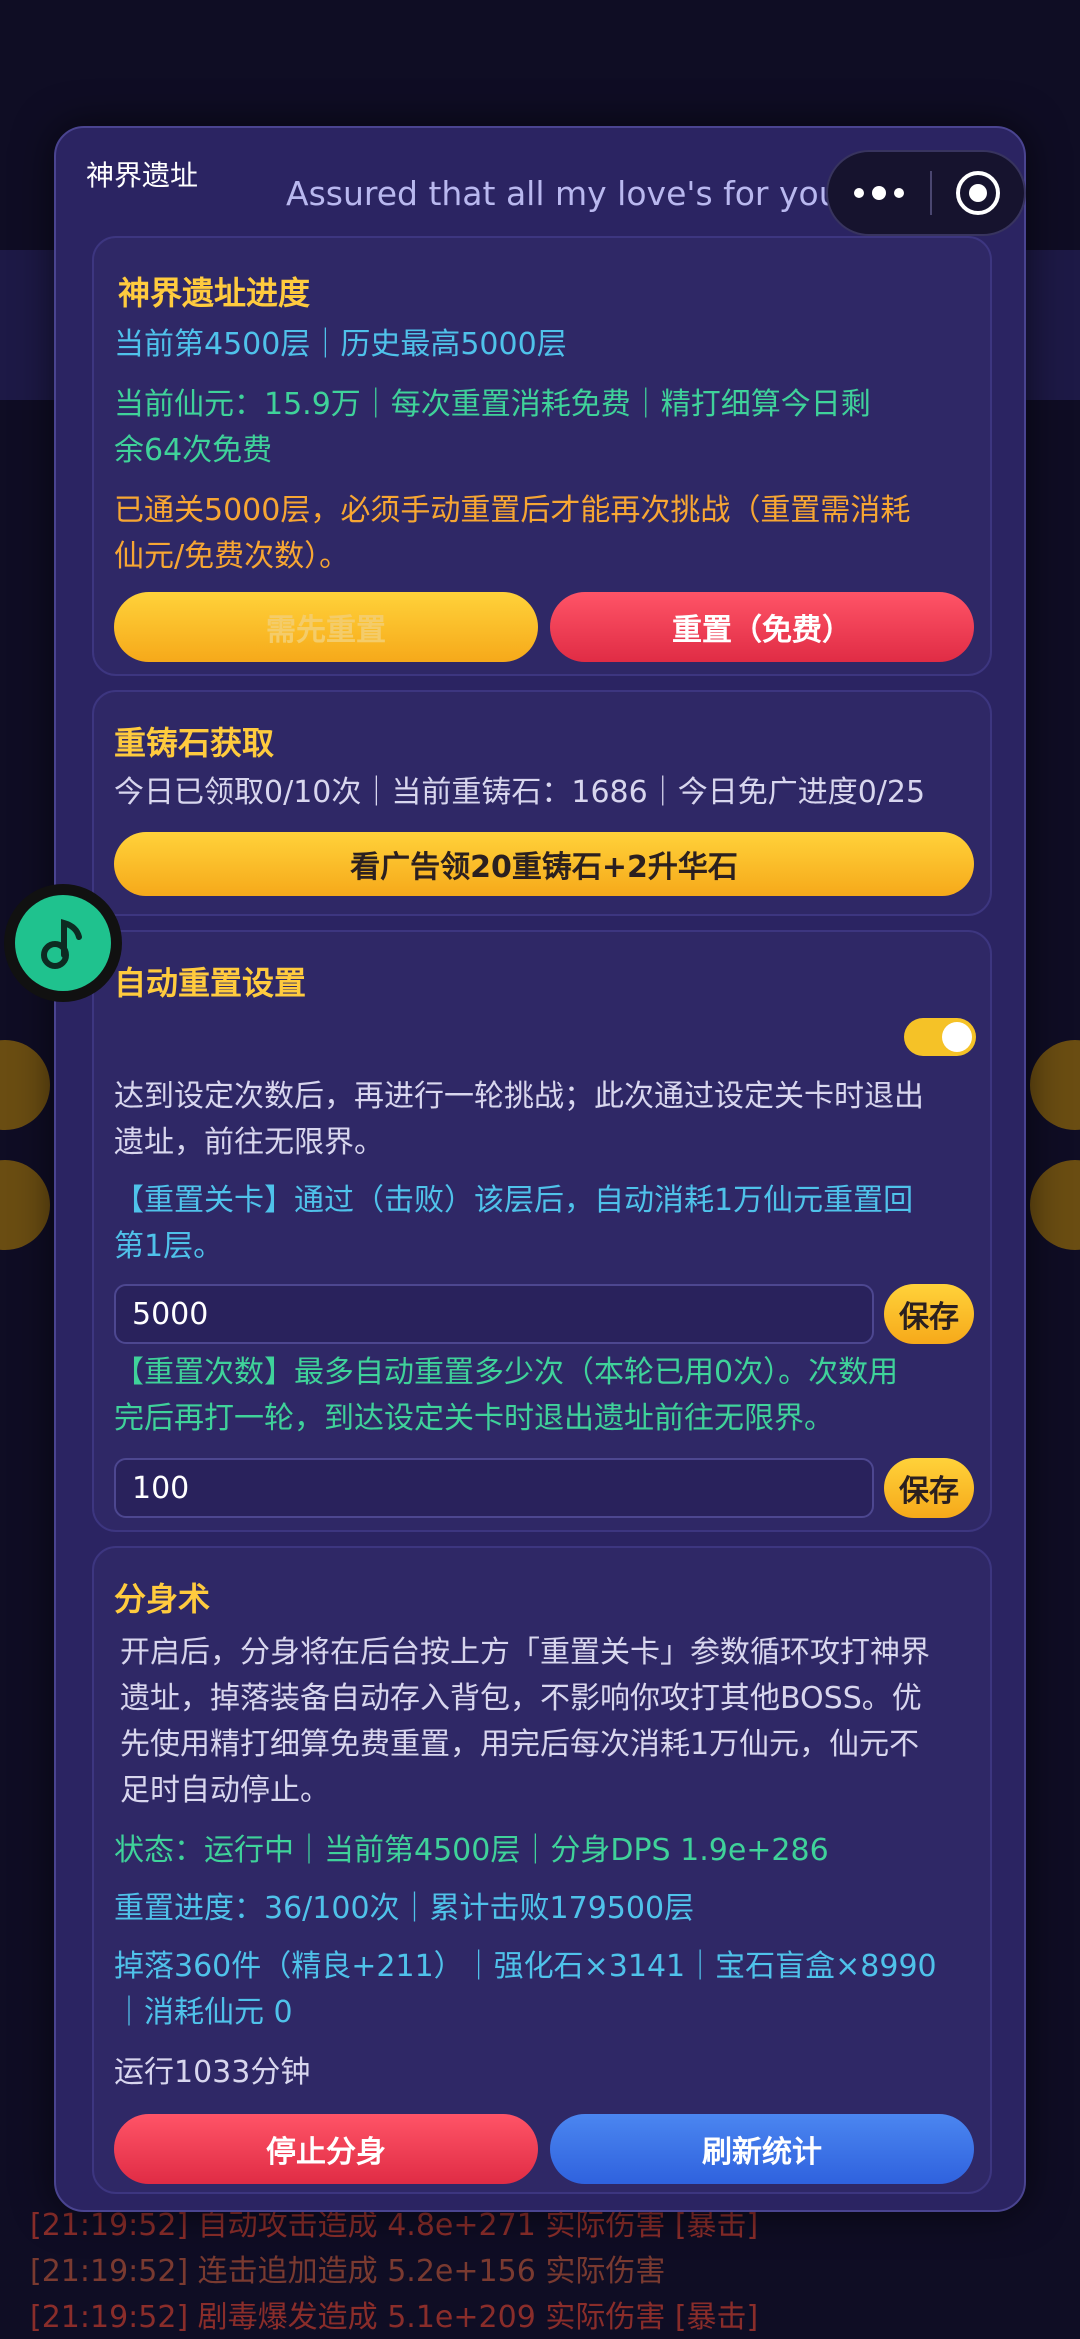 This screenshot has width=1080, height=2339. I want to click on stone-info: 今日已领取0/10次｜当前重铸石：1686｜今日免广进度0/25, so click(520, 792).